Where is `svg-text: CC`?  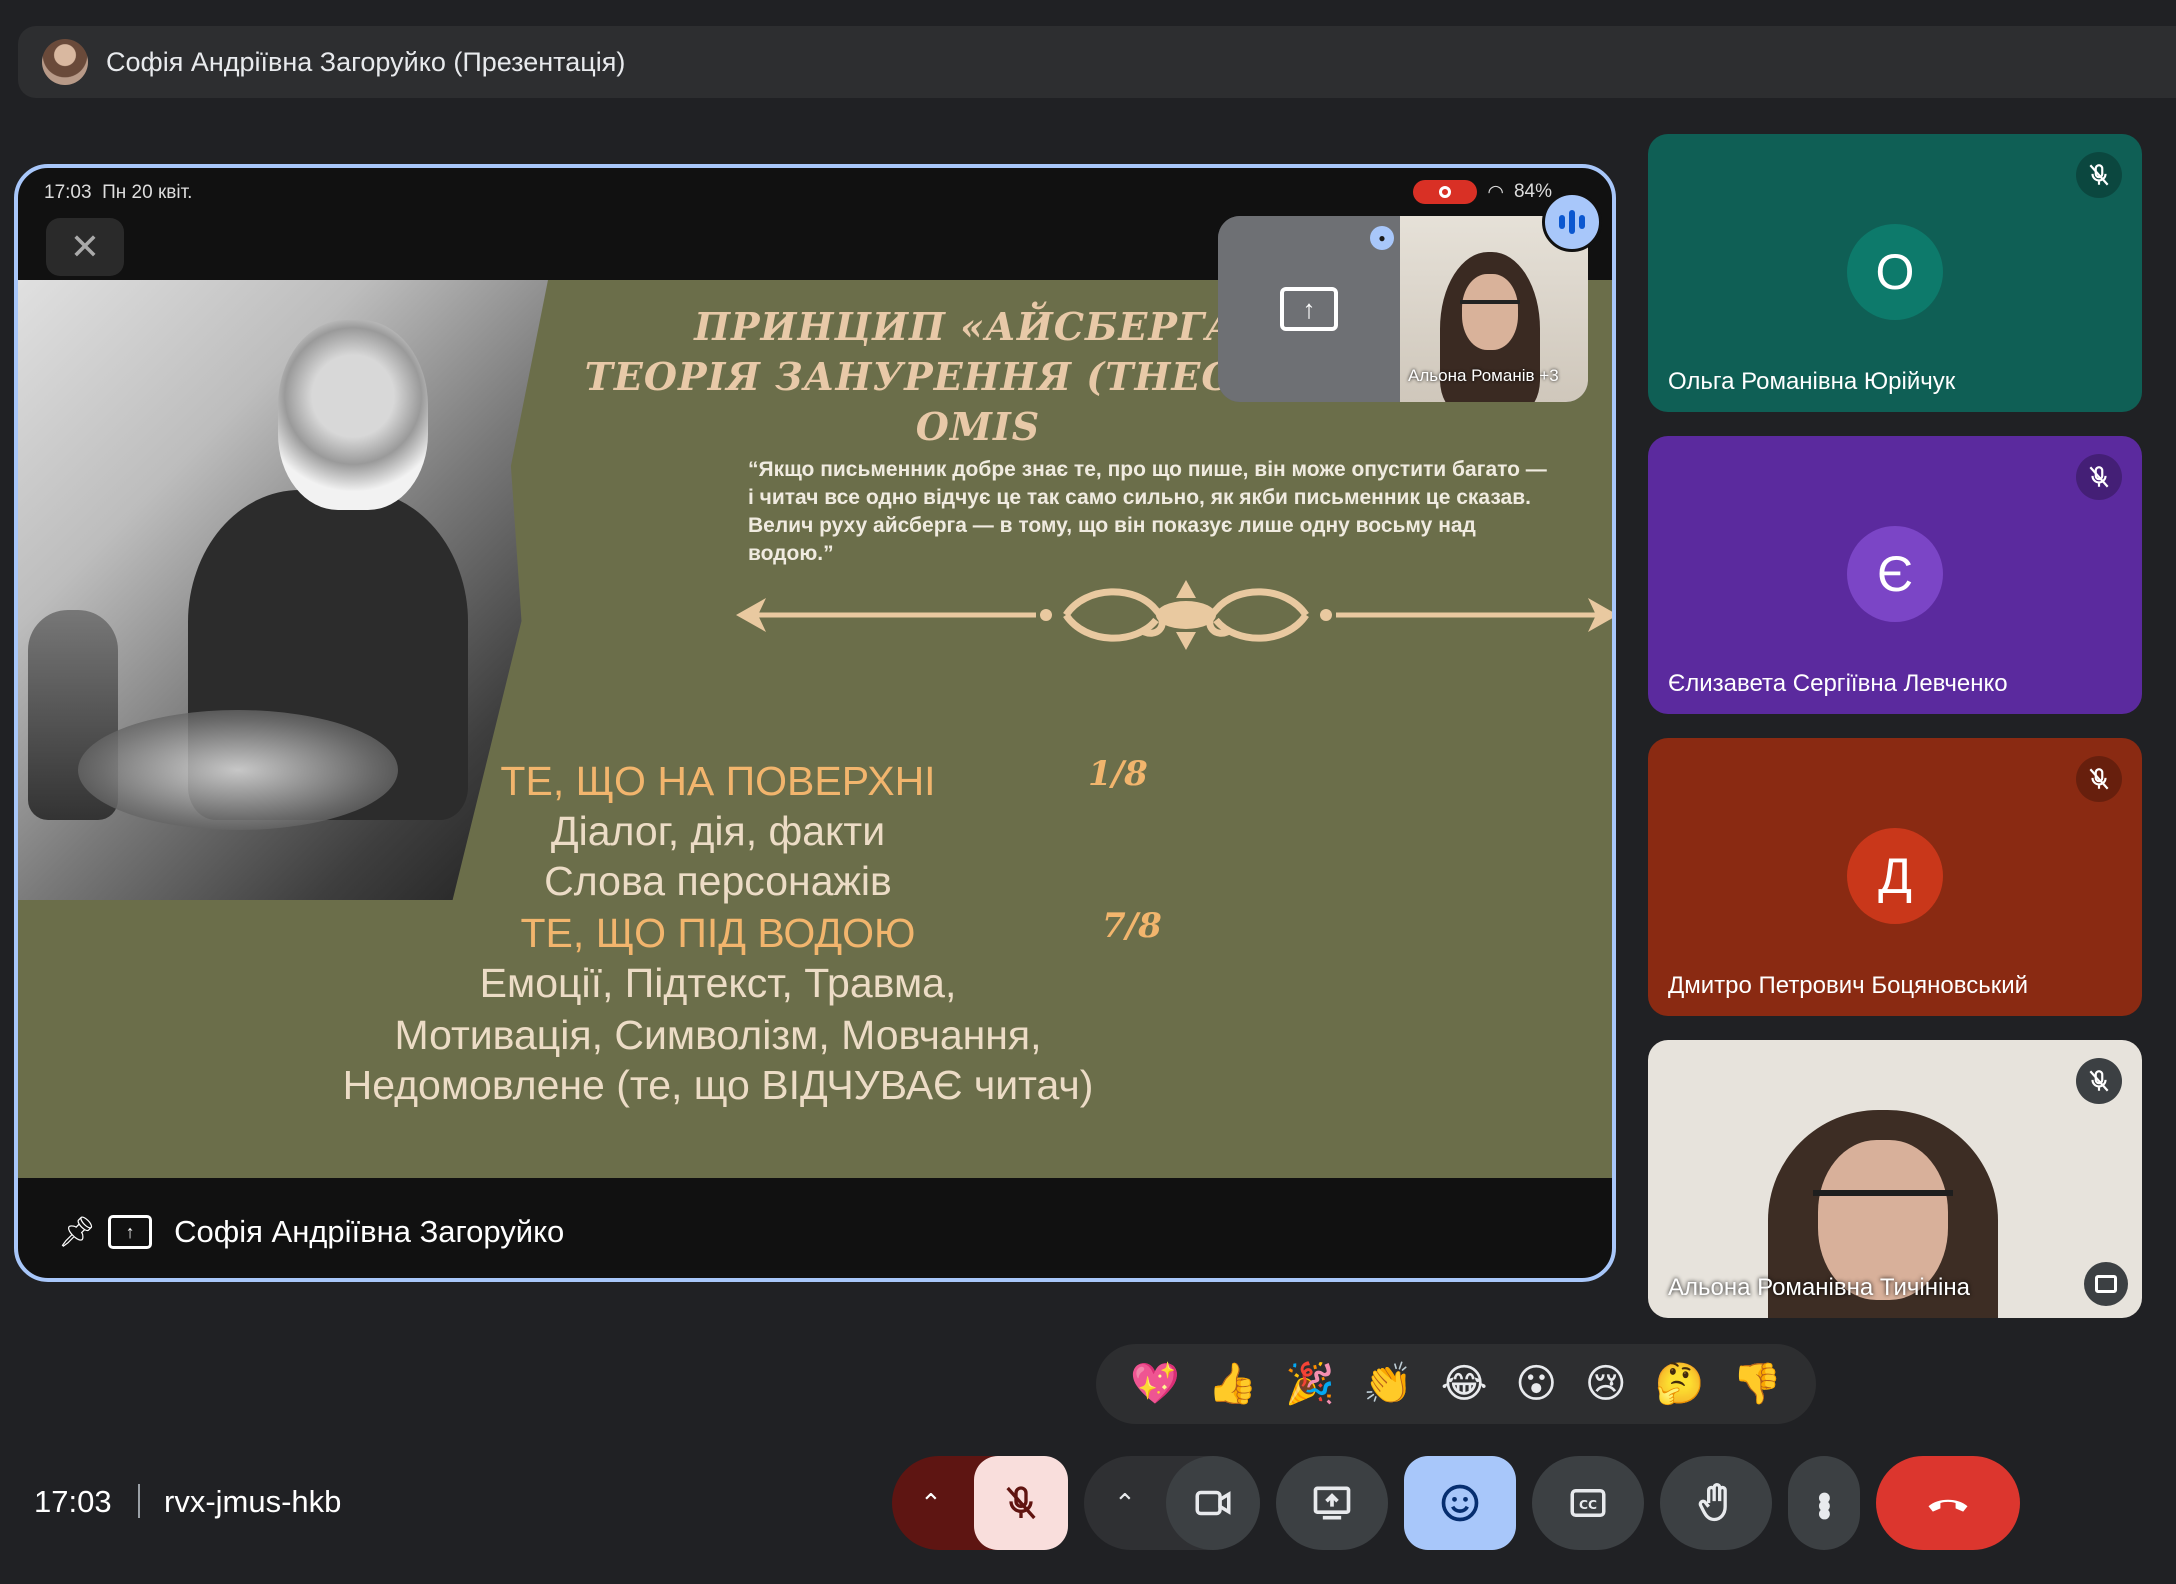 svg-text: CC is located at coordinates (1588, 1505).